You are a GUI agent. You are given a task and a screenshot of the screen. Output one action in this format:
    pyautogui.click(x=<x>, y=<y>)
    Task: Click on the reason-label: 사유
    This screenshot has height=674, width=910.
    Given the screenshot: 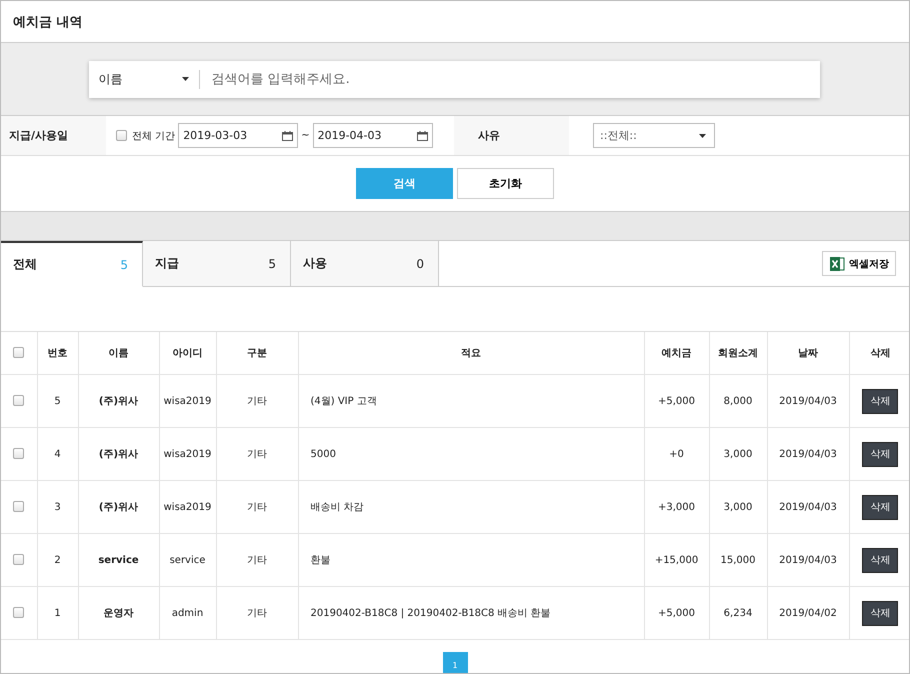 What is the action you would take?
    pyautogui.click(x=489, y=135)
    